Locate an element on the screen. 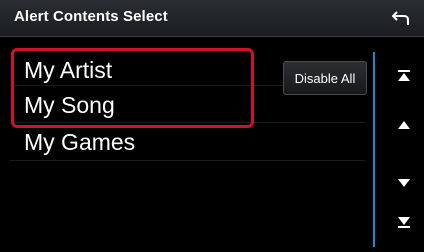 The width and height of the screenshot is (424, 252). page-title: Alert Contents Select is located at coordinates (91, 16).